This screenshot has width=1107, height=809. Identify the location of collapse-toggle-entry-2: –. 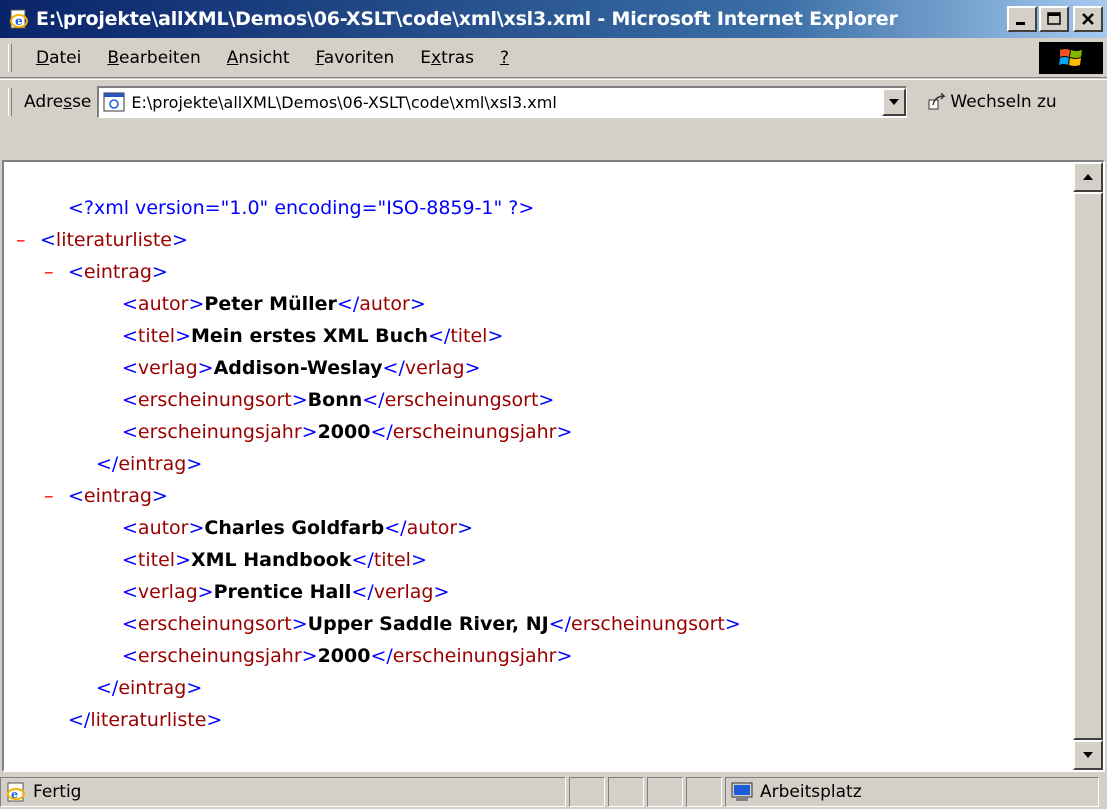
(49, 496).